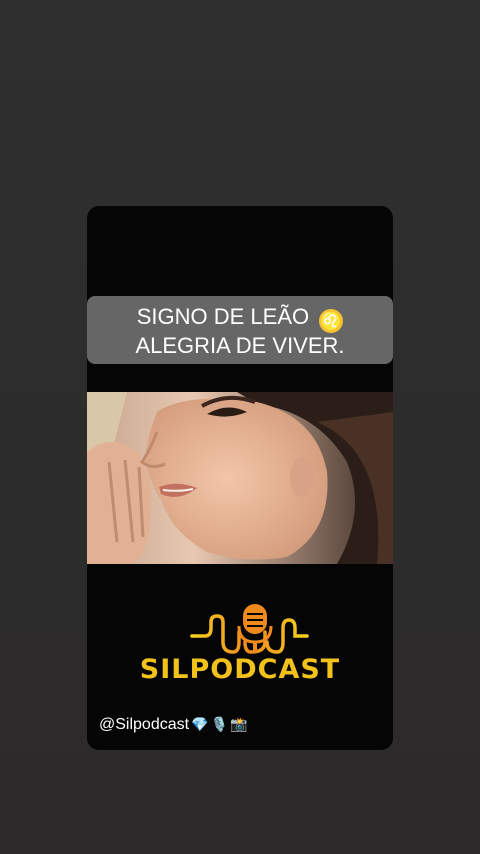 This screenshot has height=854, width=480. I want to click on brand-name: SILPODCAST, so click(240, 669).